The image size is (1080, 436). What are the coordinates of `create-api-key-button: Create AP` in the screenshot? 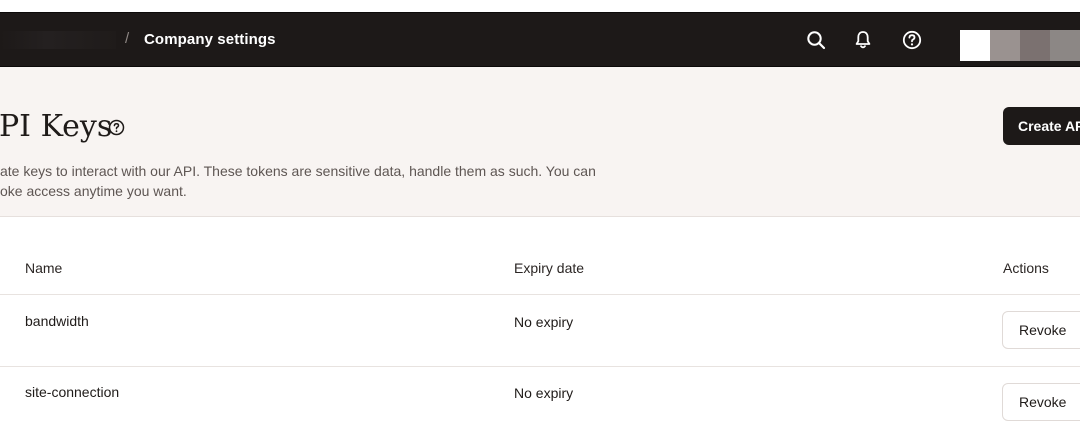 It's located at (1041, 126).